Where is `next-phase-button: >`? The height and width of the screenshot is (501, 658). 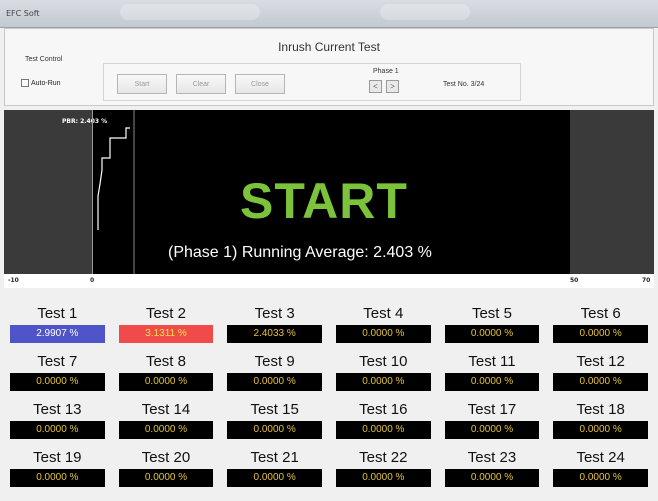
next-phase-button: > is located at coordinates (392, 86).